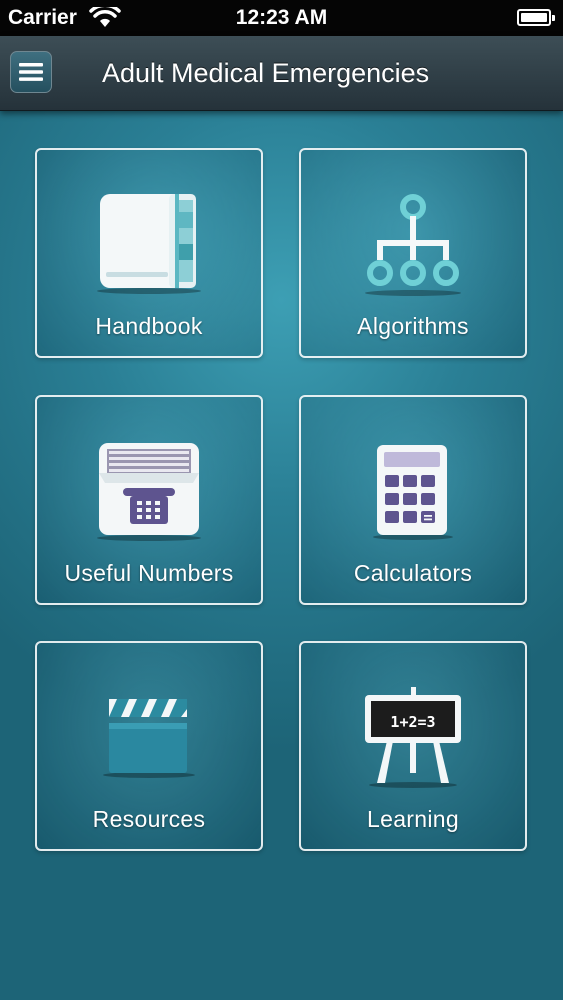  I want to click on chalkboard-icon: 1+2=3, so click(413, 737).